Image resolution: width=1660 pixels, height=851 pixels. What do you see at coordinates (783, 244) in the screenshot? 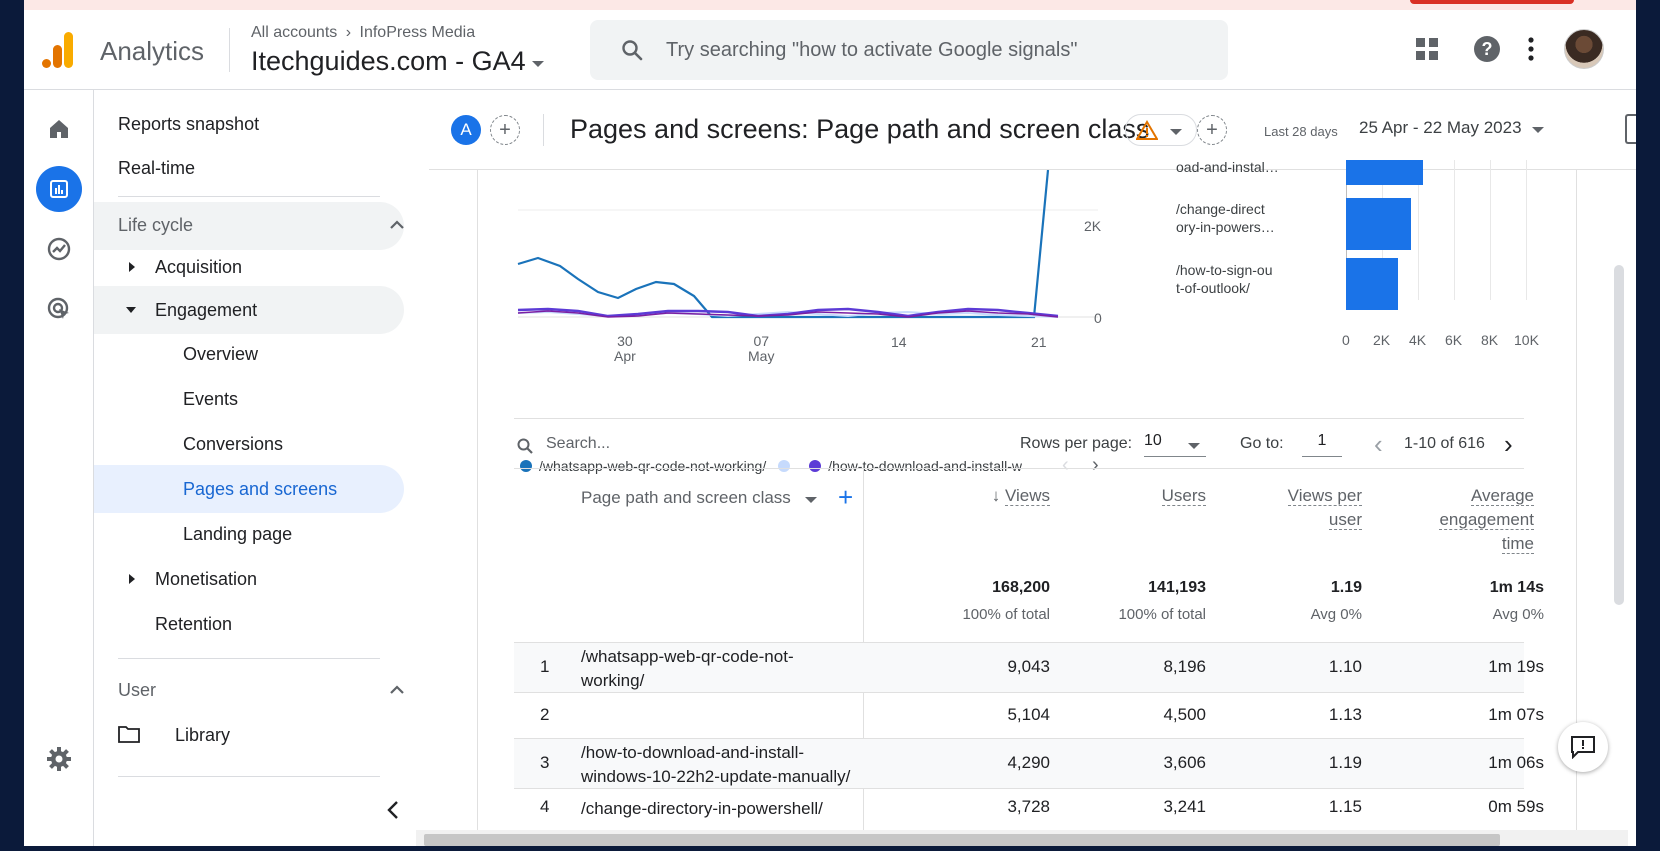
I see `series-line-whatsapp` at bounding box center [783, 244].